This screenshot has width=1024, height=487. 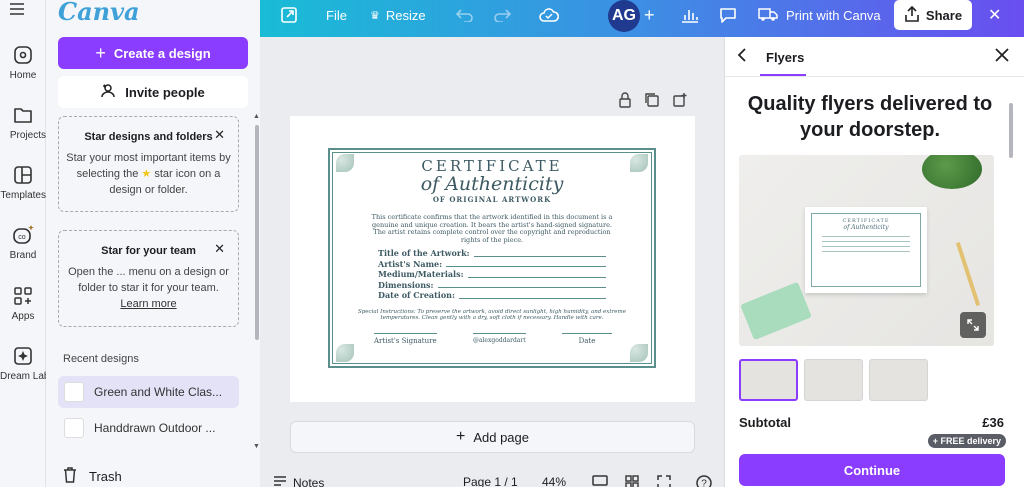 What do you see at coordinates (649, 15) in the screenshot?
I see `add-collaborator-icon: +` at bounding box center [649, 15].